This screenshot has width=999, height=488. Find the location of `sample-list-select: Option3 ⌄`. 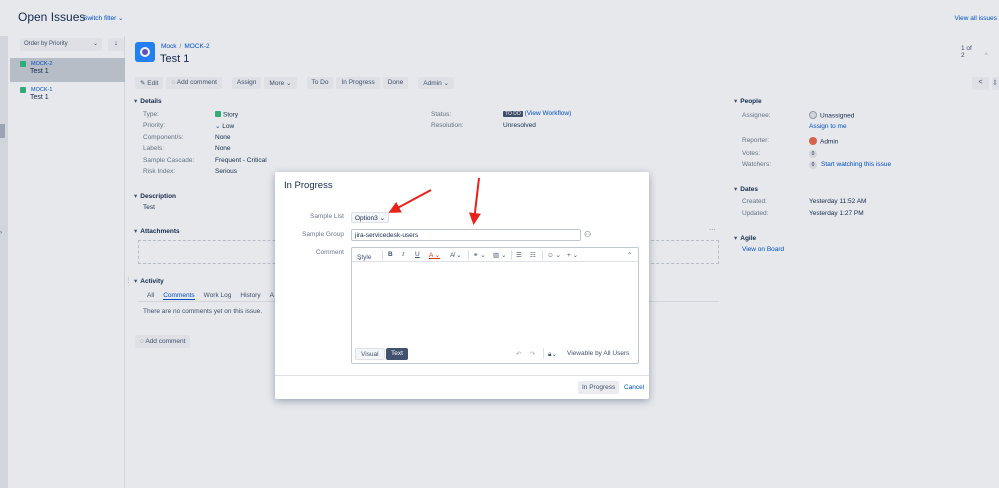

sample-list-select: Option3 ⌄ is located at coordinates (370, 217).